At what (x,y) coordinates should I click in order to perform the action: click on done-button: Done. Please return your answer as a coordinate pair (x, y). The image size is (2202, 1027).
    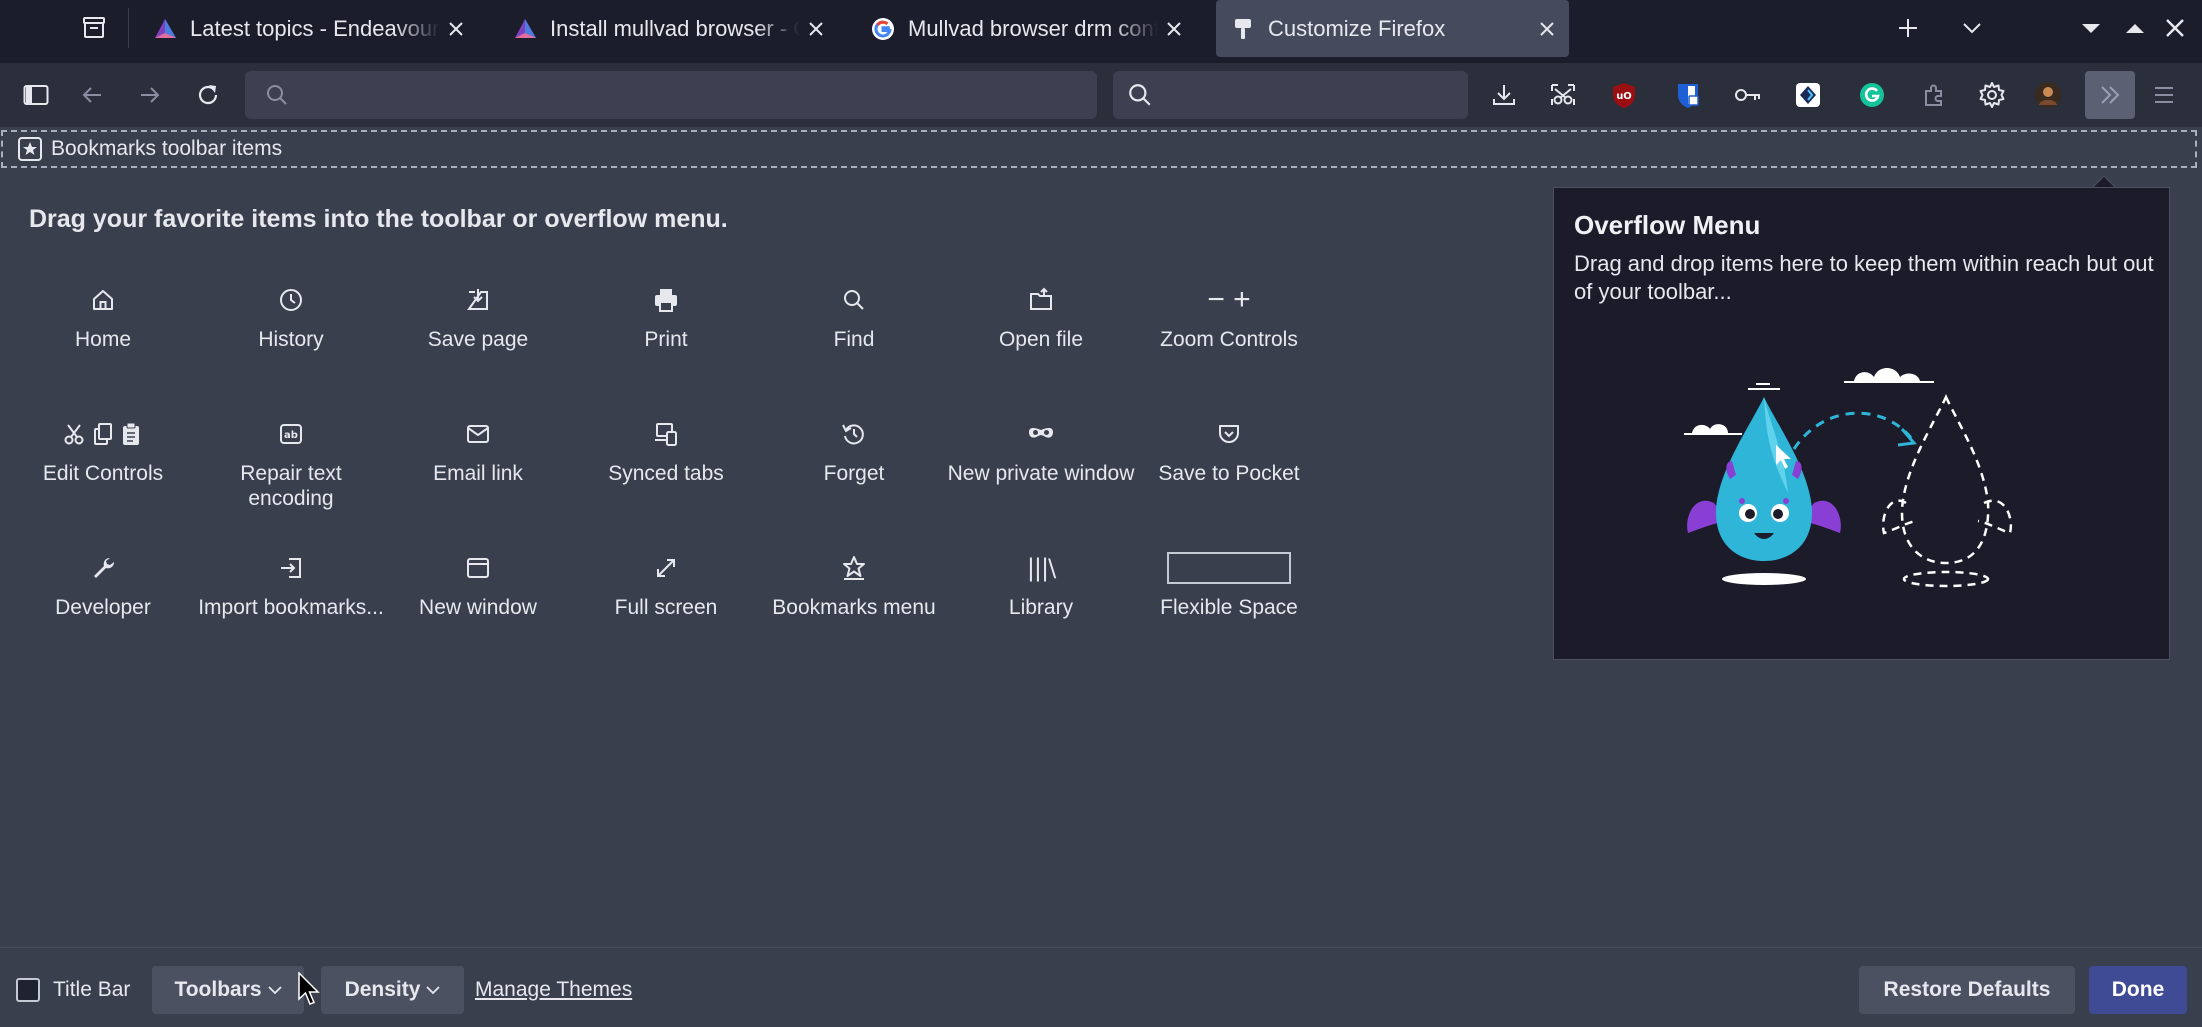
    Looking at the image, I should click on (2138, 990).